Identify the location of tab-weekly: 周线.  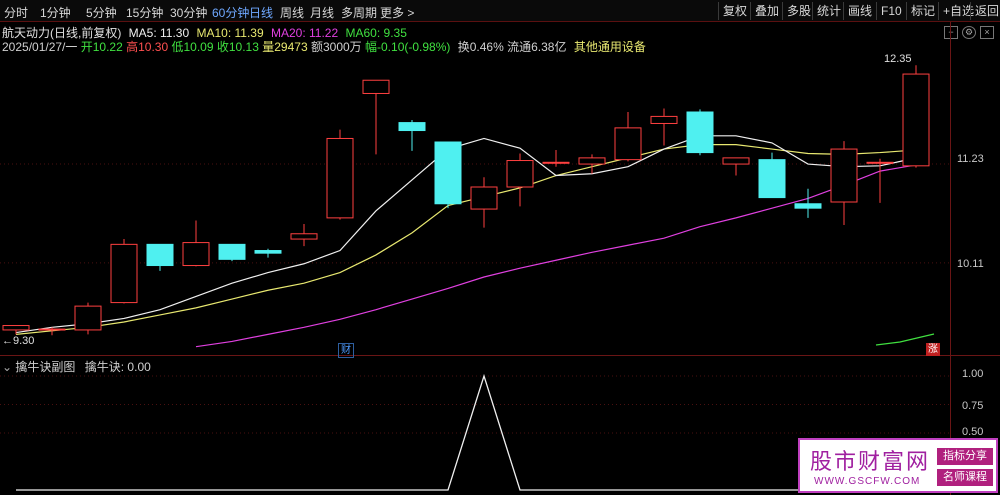
(292, 12).